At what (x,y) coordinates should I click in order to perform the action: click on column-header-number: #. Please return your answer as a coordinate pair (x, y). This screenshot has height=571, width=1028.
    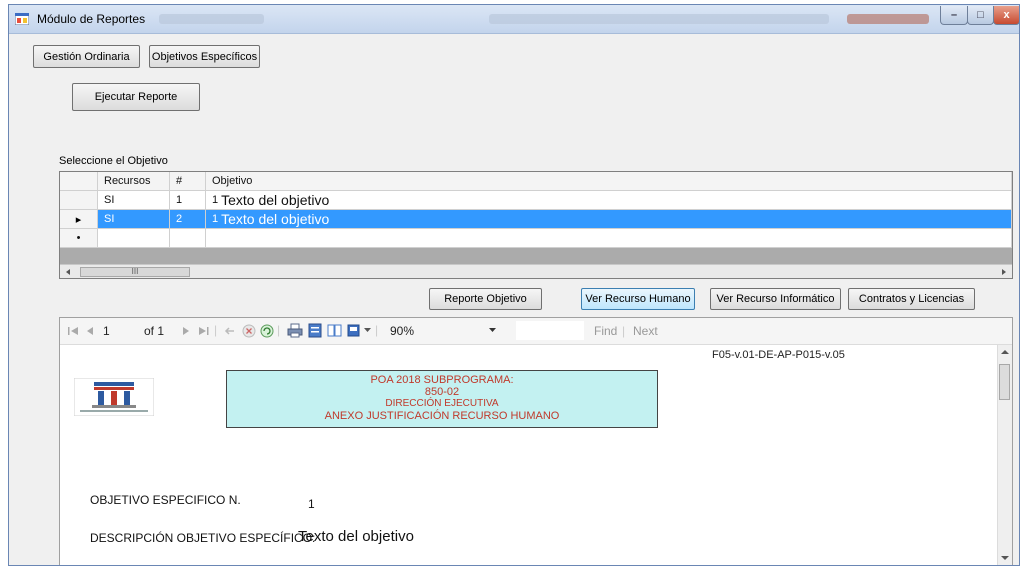
    Looking at the image, I should click on (188, 181).